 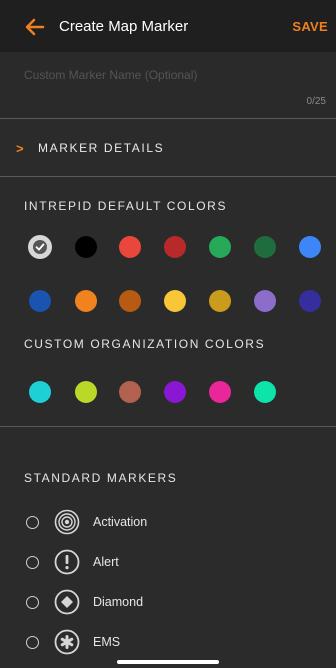 I want to click on marker-option-activation: Activation, so click(x=168, y=523).